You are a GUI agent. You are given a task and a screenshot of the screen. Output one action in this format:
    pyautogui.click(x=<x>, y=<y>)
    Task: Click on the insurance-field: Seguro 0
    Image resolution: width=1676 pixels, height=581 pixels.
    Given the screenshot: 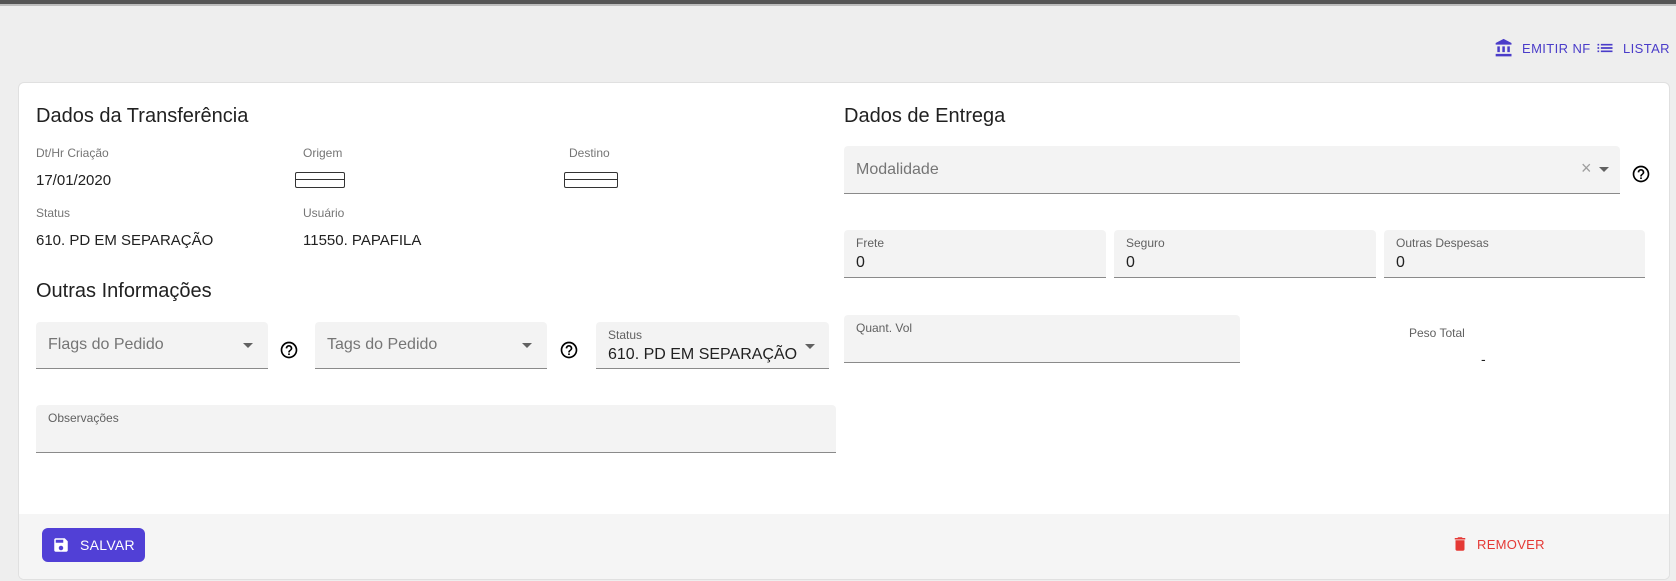 What is the action you would take?
    pyautogui.click(x=1245, y=254)
    